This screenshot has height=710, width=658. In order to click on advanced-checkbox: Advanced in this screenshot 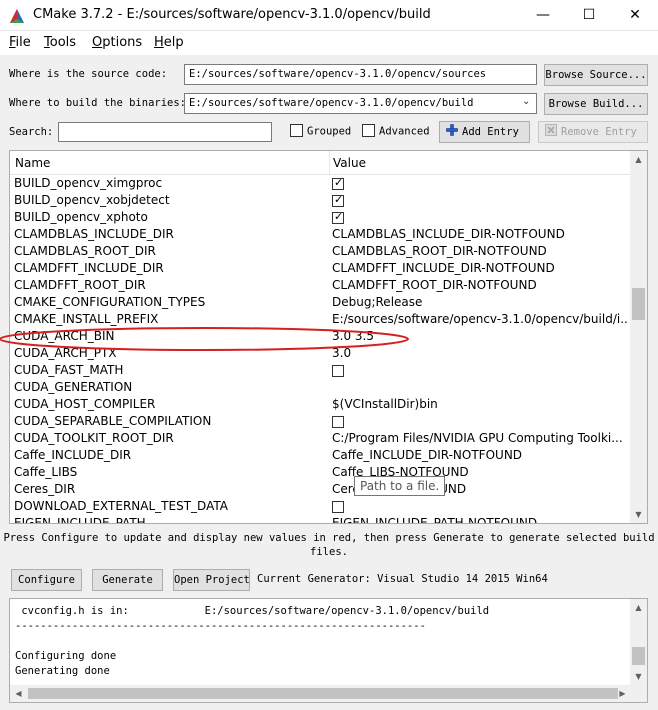, I will do `click(396, 131)`.